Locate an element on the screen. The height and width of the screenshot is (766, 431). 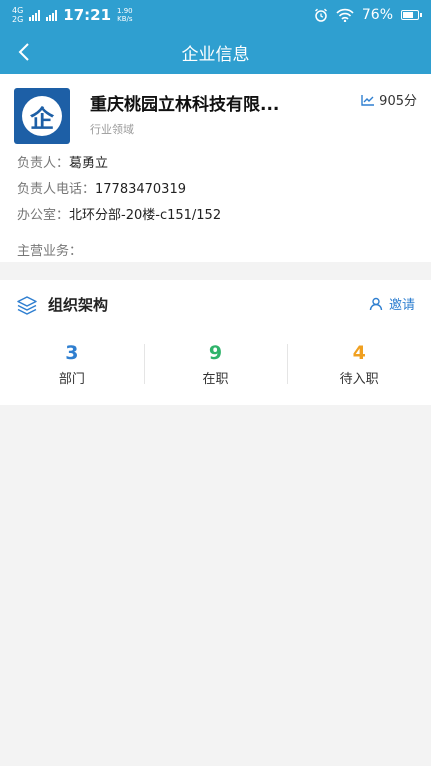
phone-label: 负责人电话： is located at coordinates (56, 189).